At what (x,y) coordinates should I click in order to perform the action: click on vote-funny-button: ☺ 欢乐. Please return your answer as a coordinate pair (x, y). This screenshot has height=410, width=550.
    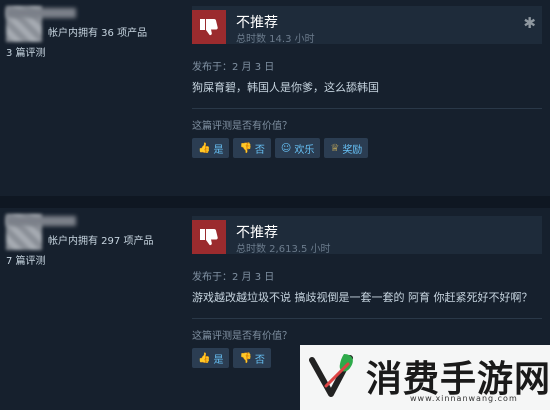
    Looking at the image, I should click on (297, 148).